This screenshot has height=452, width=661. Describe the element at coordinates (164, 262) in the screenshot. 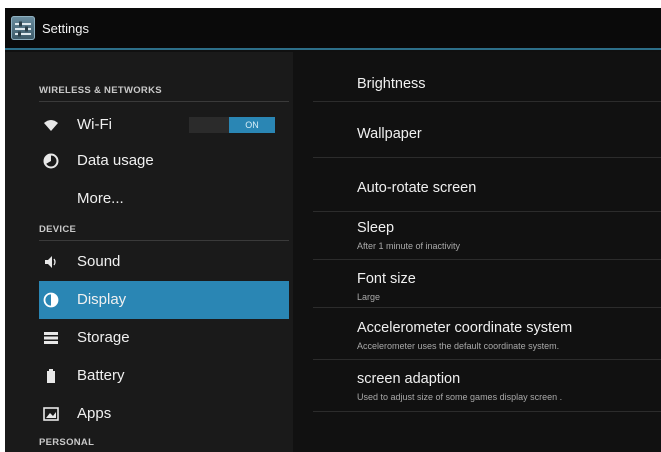

I see `sidebar-item-sound: Sound` at that location.